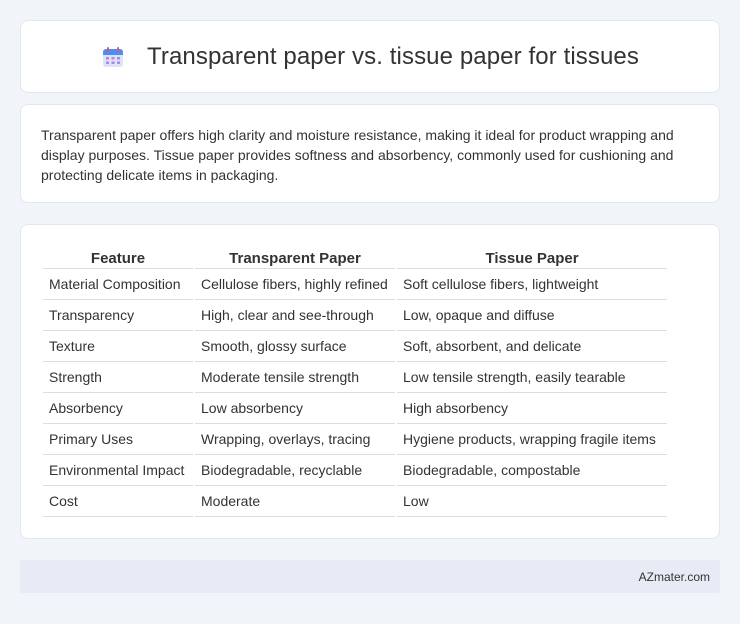  I want to click on cell-feature: Transparency, so click(118, 315).